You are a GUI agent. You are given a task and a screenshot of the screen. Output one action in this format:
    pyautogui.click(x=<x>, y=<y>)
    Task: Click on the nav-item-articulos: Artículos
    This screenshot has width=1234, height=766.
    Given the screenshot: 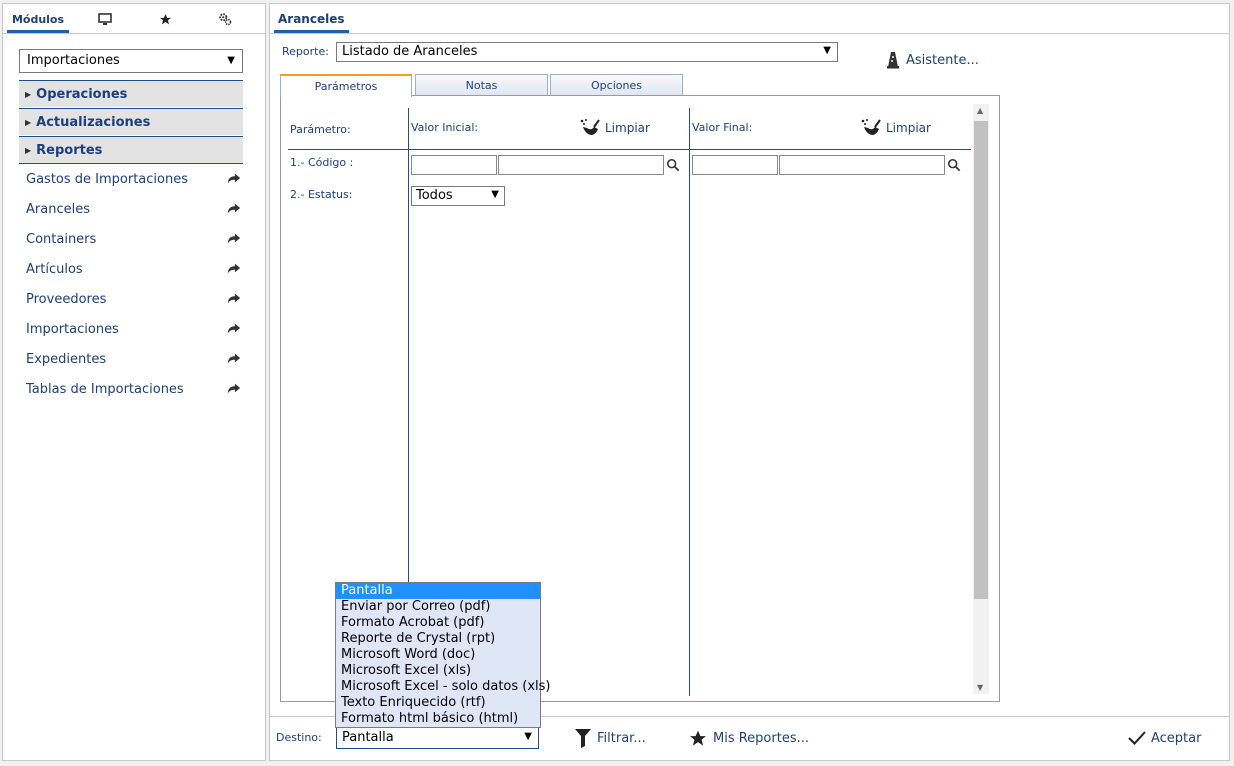 What is the action you would take?
    pyautogui.click(x=134, y=269)
    